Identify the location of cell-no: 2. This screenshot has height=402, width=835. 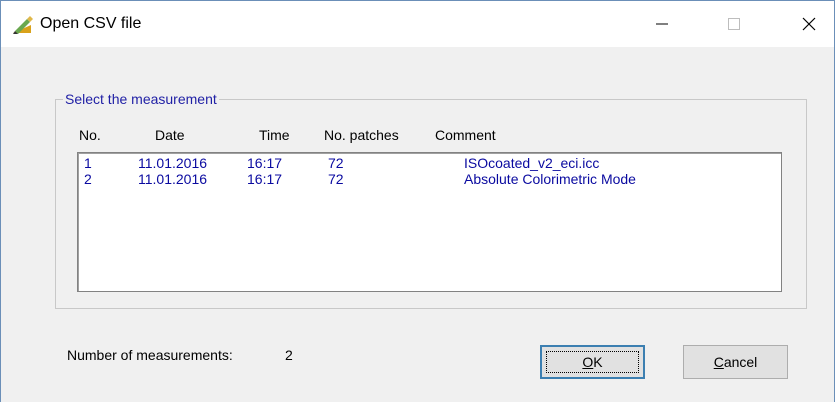
(88, 179).